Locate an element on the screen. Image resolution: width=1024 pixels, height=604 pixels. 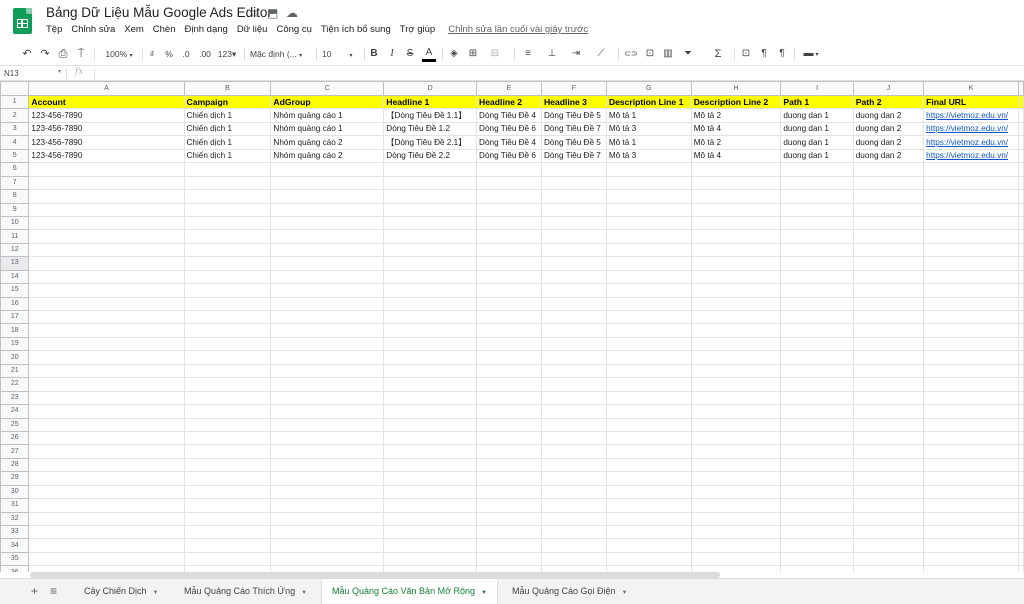
all-sheets-icon: ≡ is located at coordinates (53, 591).